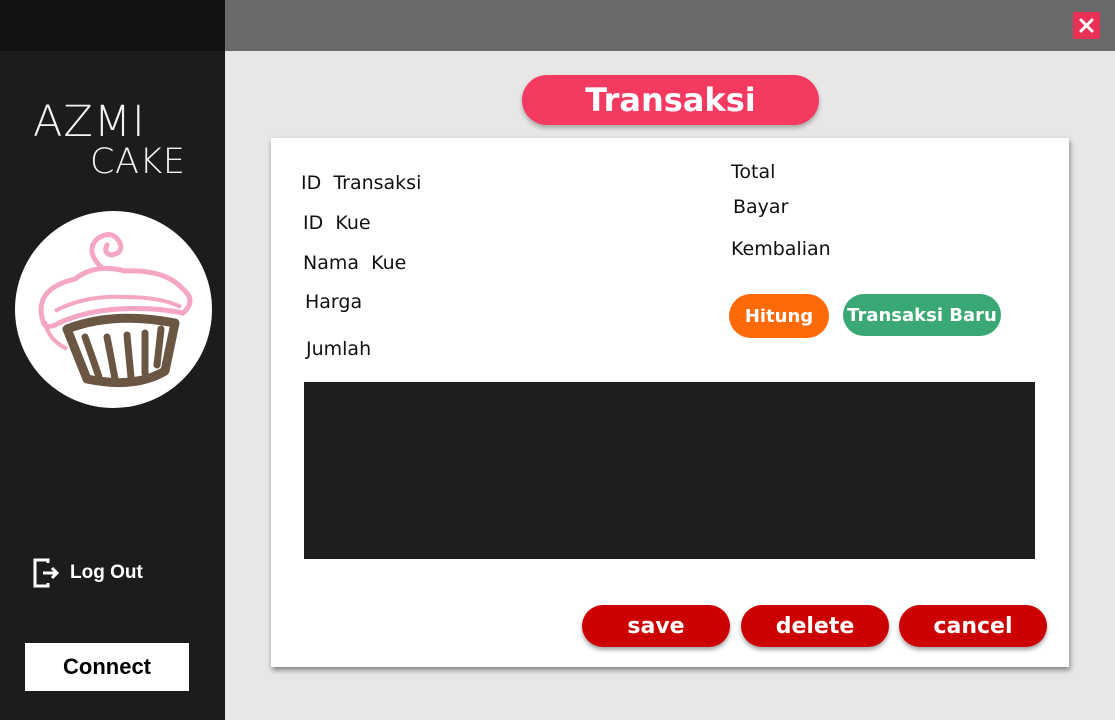 The width and height of the screenshot is (1115, 720). I want to click on transaksi-baru-button: Transaksi Baru, so click(922, 315).